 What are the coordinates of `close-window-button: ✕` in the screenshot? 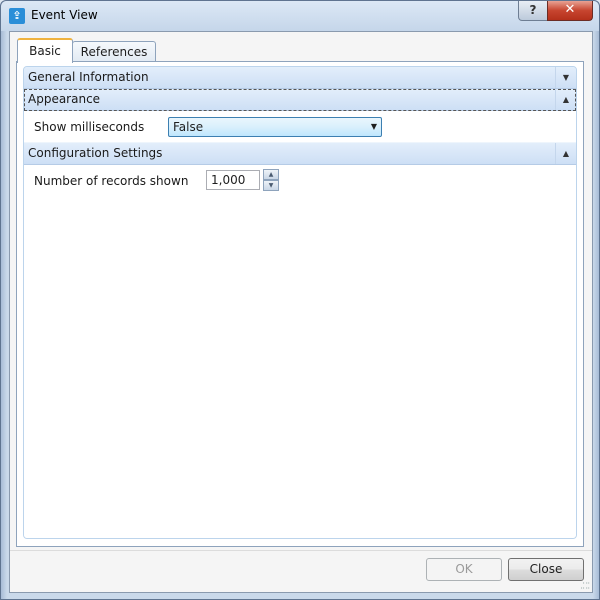 It's located at (570, 11).